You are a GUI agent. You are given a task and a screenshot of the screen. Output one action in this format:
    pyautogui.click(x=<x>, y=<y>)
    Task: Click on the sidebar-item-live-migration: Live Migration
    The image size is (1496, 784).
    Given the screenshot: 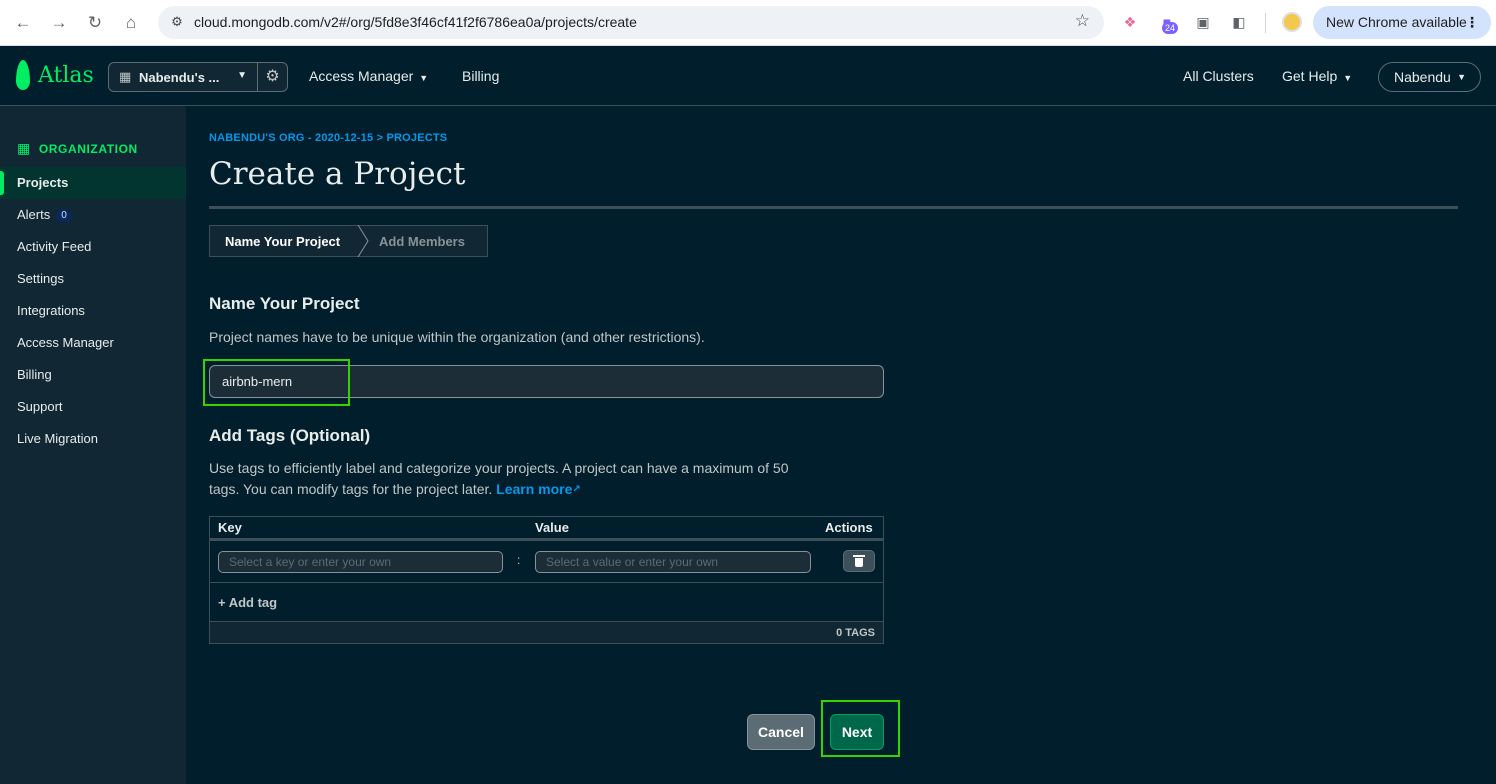 What is the action you would take?
    pyautogui.click(x=93, y=439)
    